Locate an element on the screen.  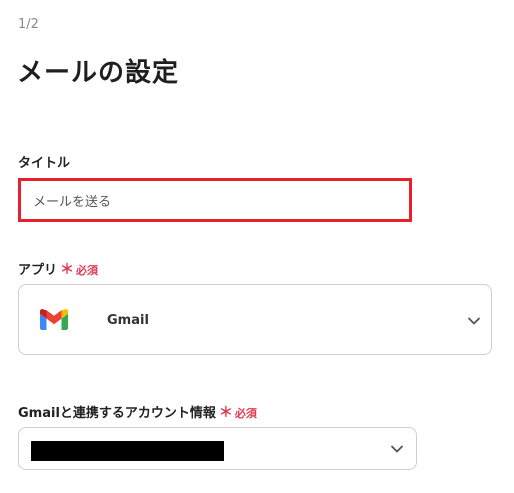
step-indicator: 1/2 is located at coordinates (28, 24).